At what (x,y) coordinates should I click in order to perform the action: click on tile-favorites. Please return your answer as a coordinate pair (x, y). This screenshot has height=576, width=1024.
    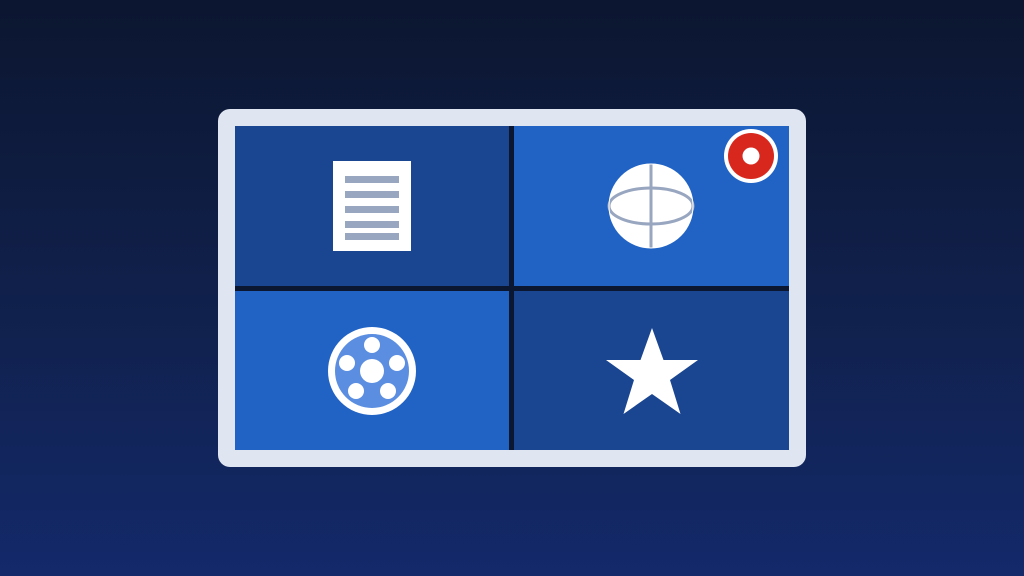
    Looking at the image, I should click on (651, 370).